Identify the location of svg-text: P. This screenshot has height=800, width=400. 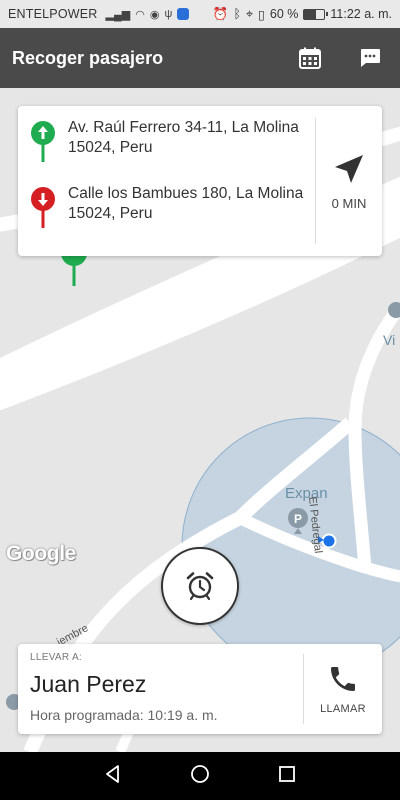
(298, 519).